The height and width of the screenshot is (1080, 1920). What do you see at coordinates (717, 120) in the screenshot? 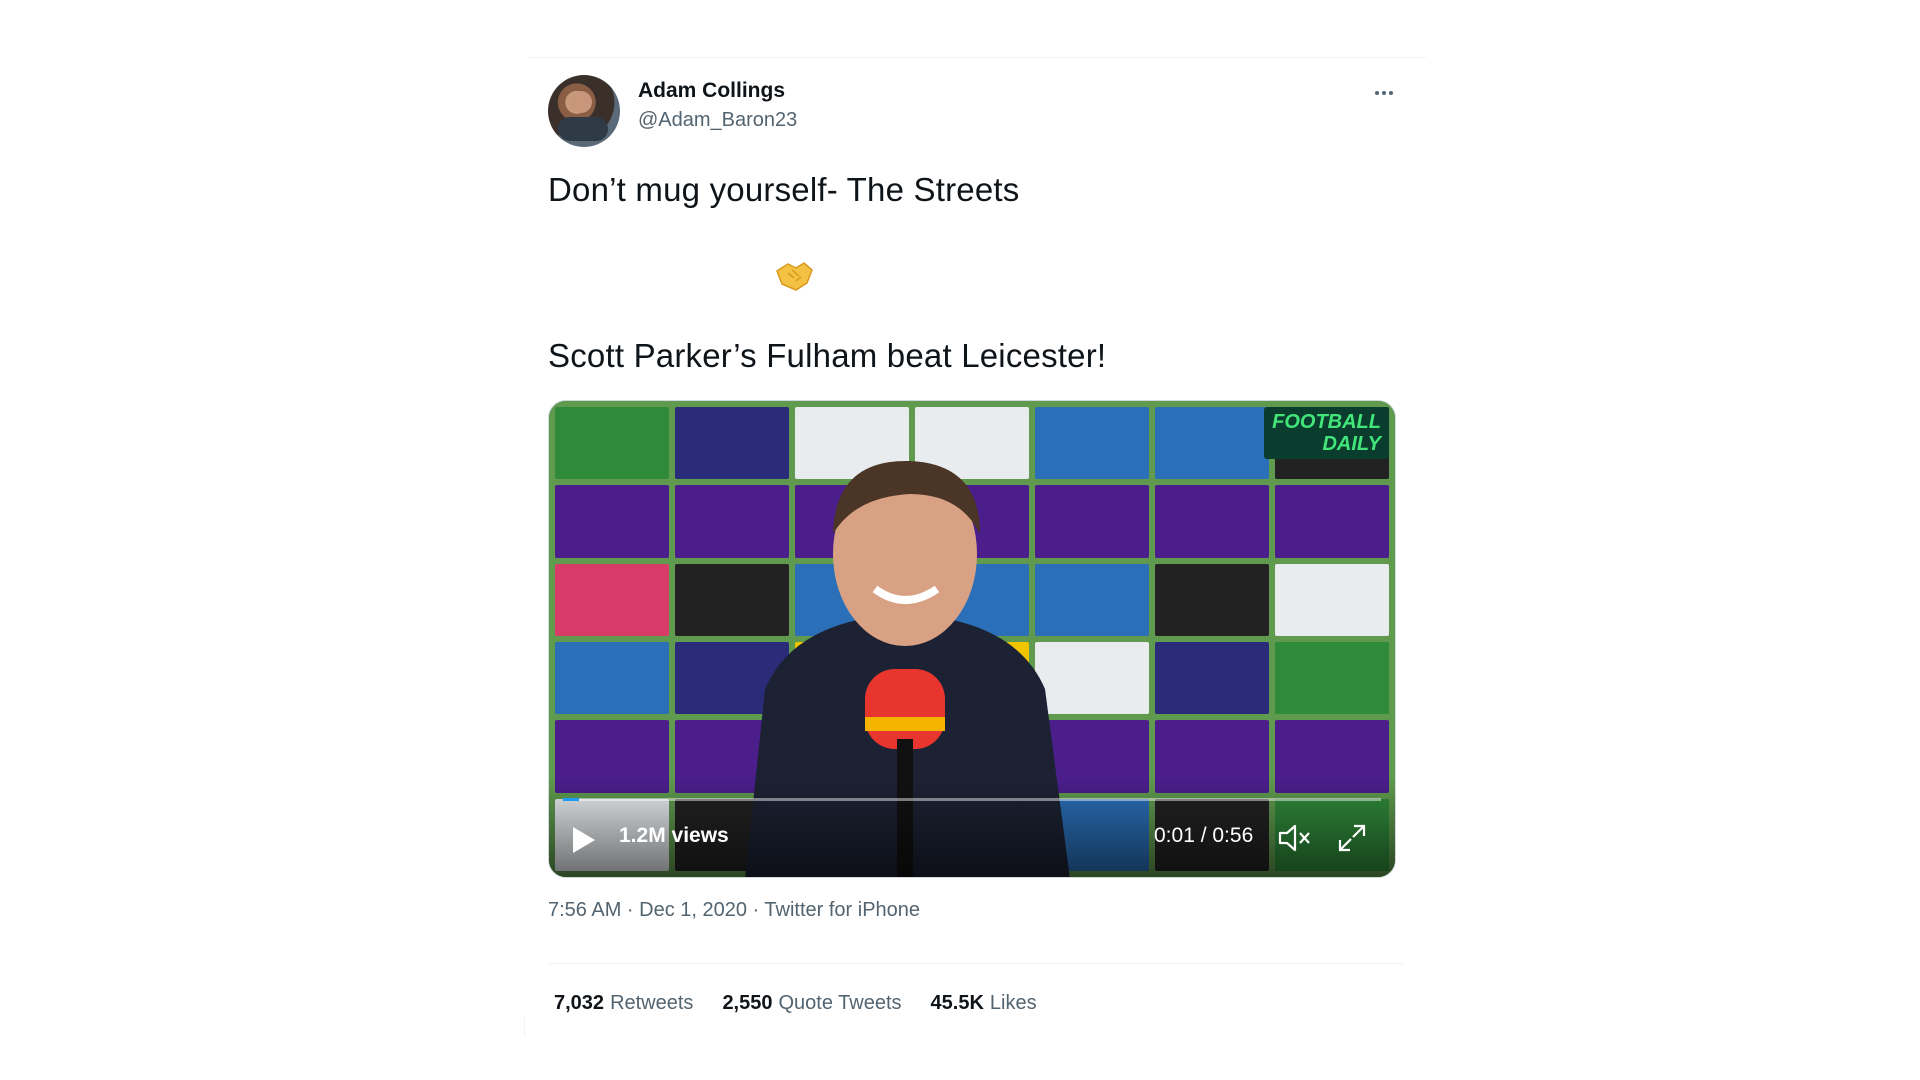
I see `author-handle: @Adam_Baron23` at bounding box center [717, 120].